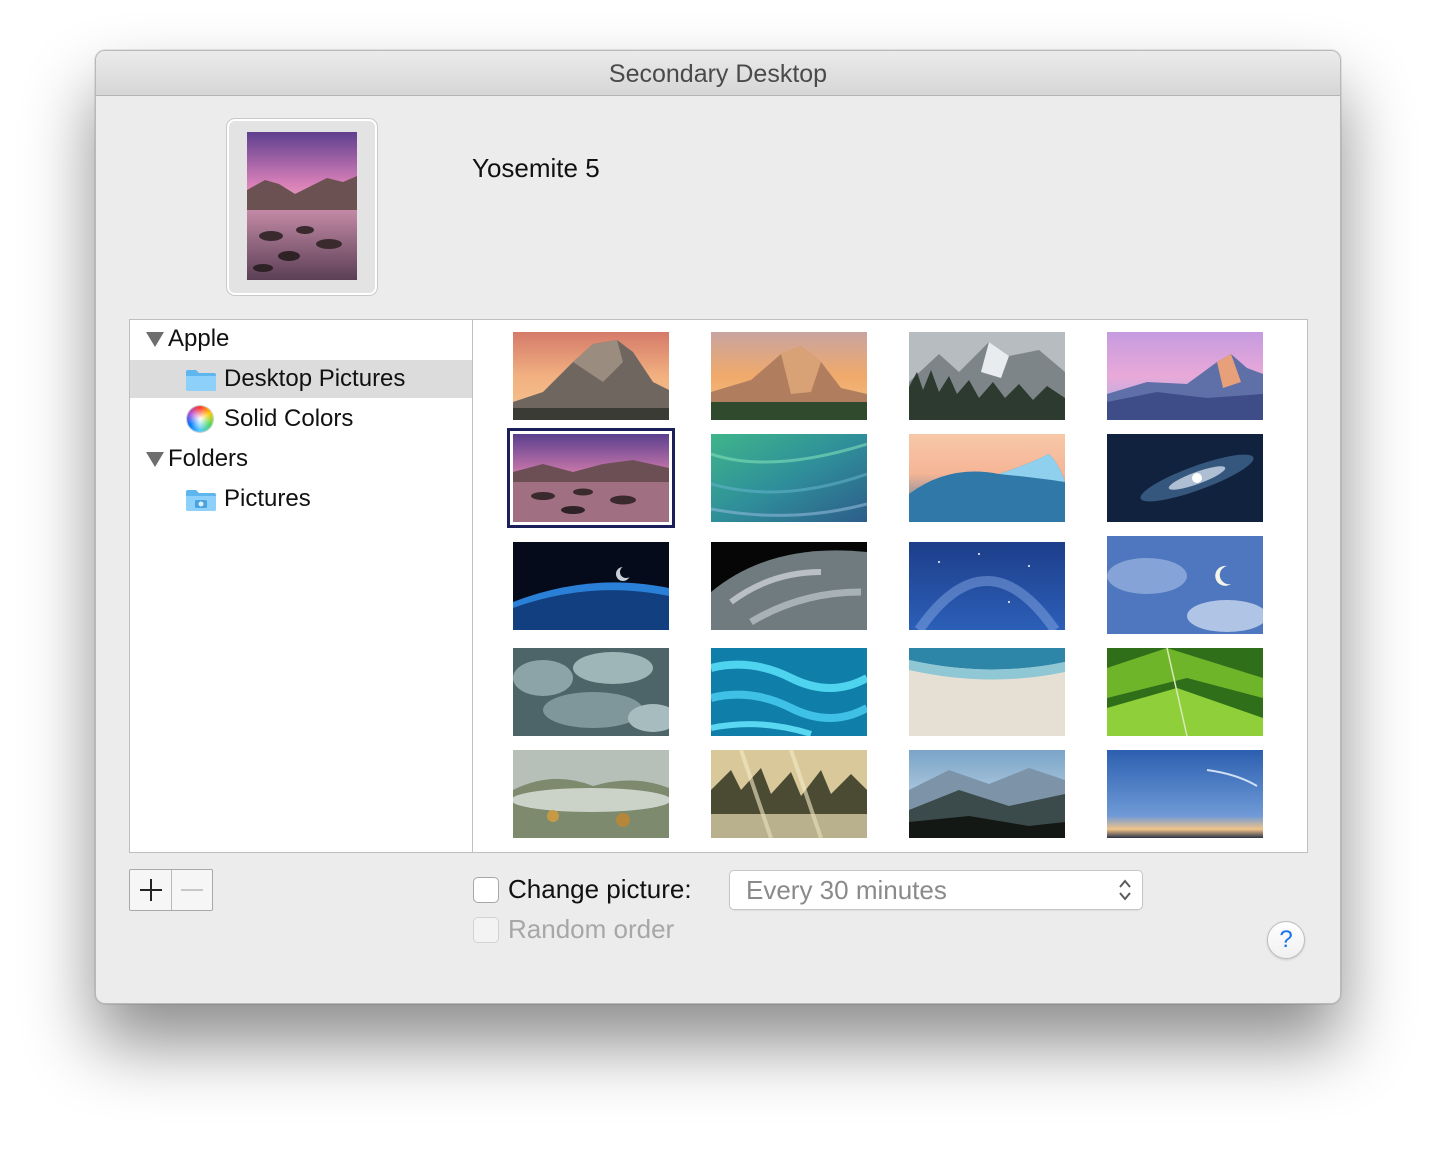  Describe the element at coordinates (591, 929) in the screenshot. I see `random-order-label: Random order` at that location.